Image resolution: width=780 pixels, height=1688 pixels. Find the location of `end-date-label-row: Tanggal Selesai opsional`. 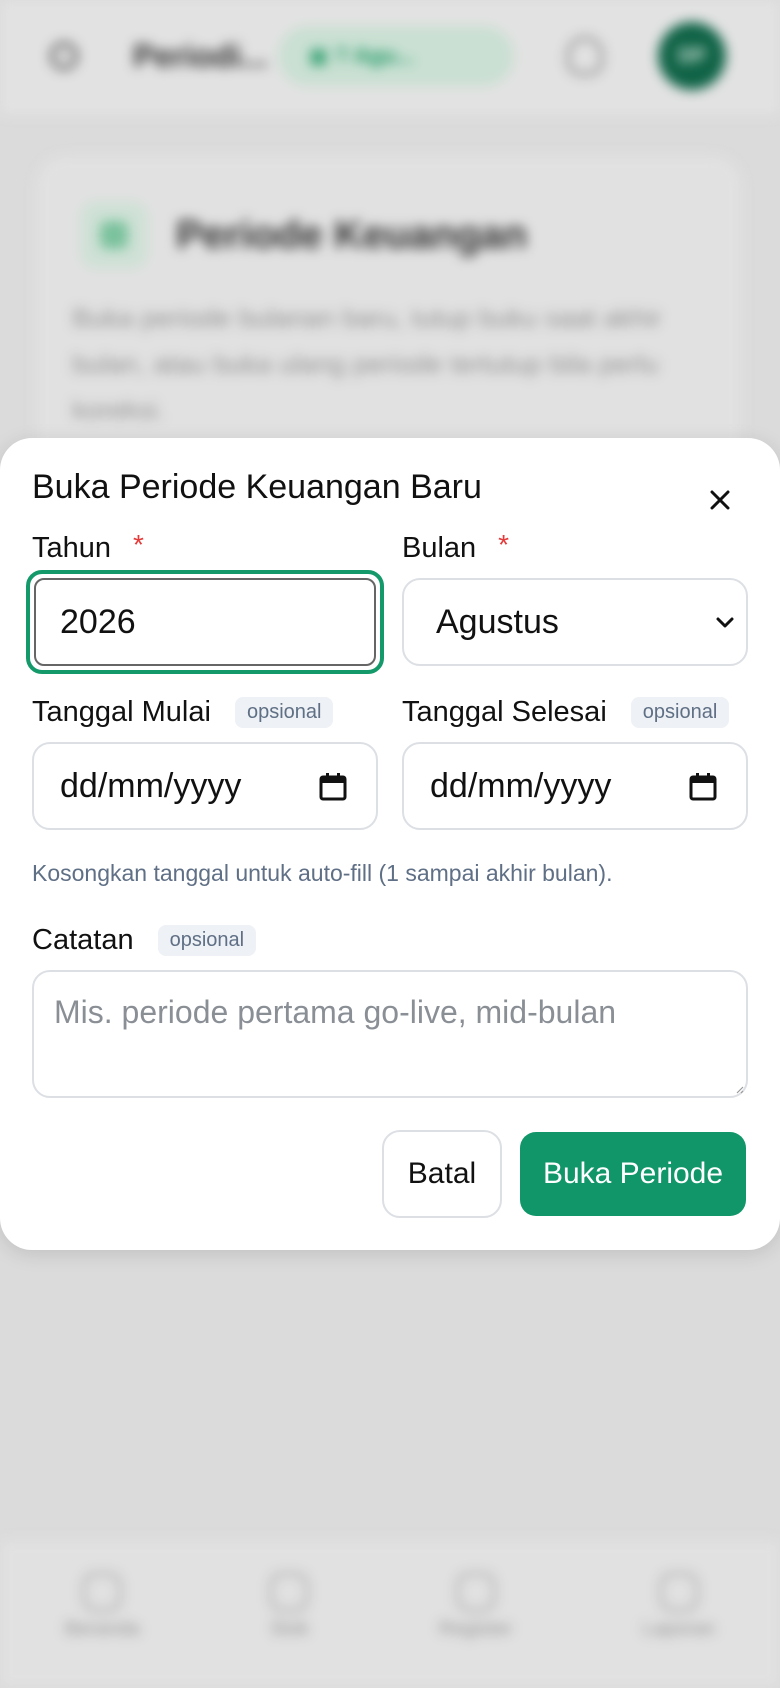

end-date-label-row: Tanggal Selesai opsional is located at coordinates (566, 712).